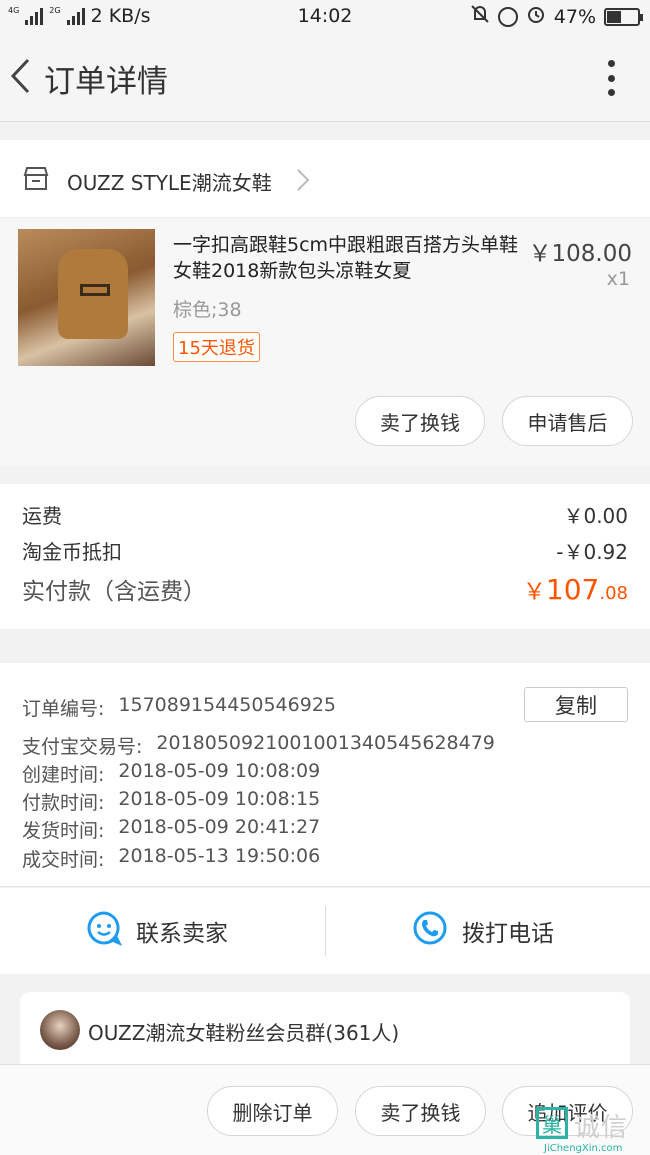 The height and width of the screenshot is (1155, 650). Describe the element at coordinates (325, 78) in the screenshot. I see `nav-bar: 订单详情` at that location.